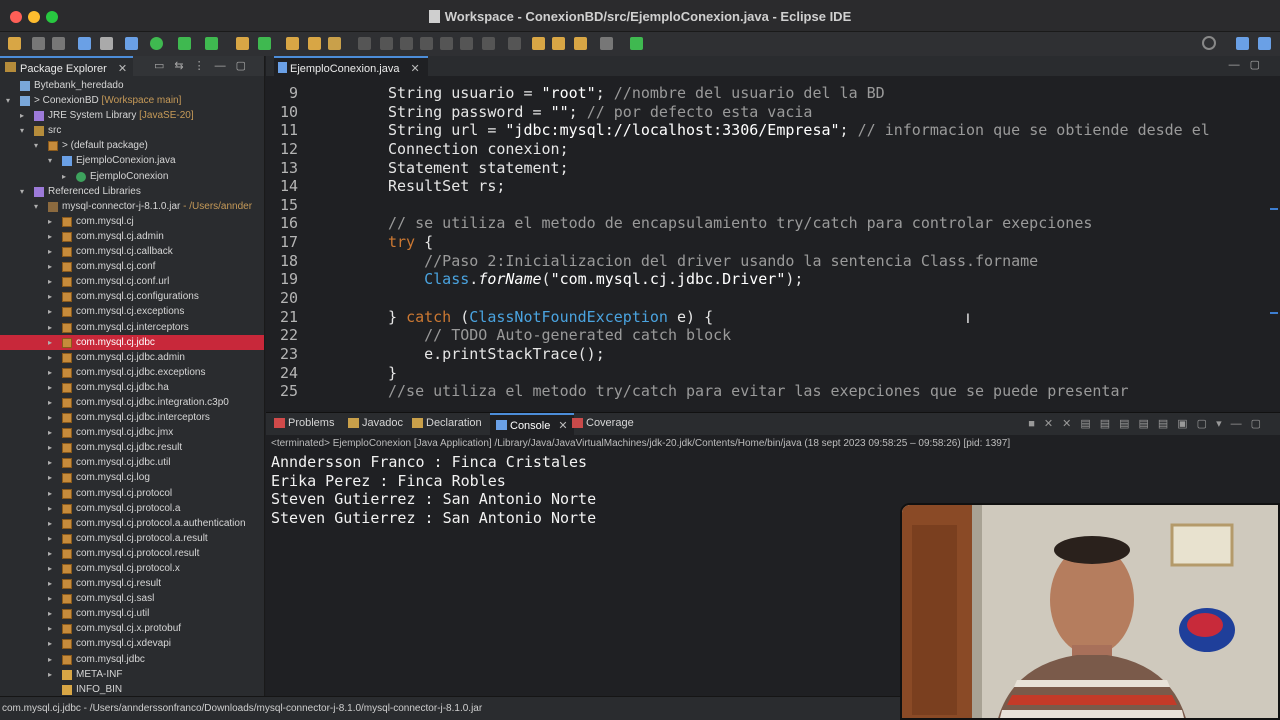 This screenshot has width=1280, height=720. I want to click on tree-item: ▾ > (default package), so click(132, 145).